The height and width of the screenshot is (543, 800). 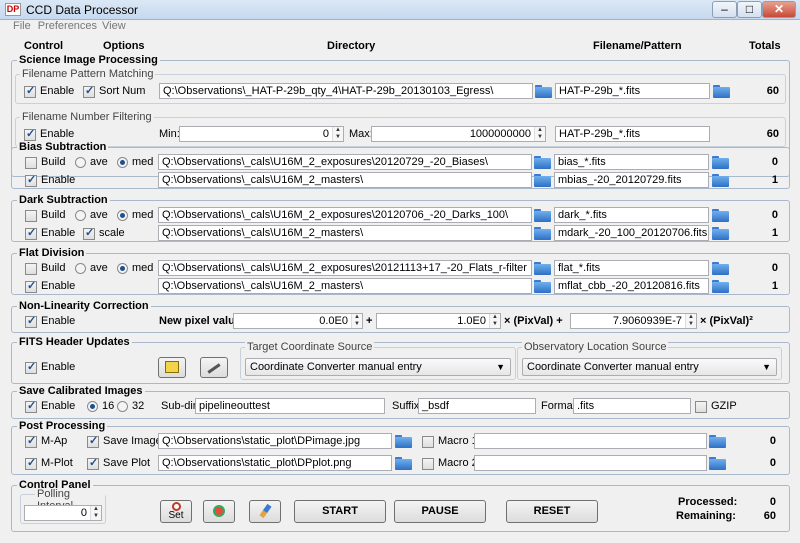 I want to click on bias-master-pattern-input: mbias_-20_20120729.fits, so click(x=631, y=180).